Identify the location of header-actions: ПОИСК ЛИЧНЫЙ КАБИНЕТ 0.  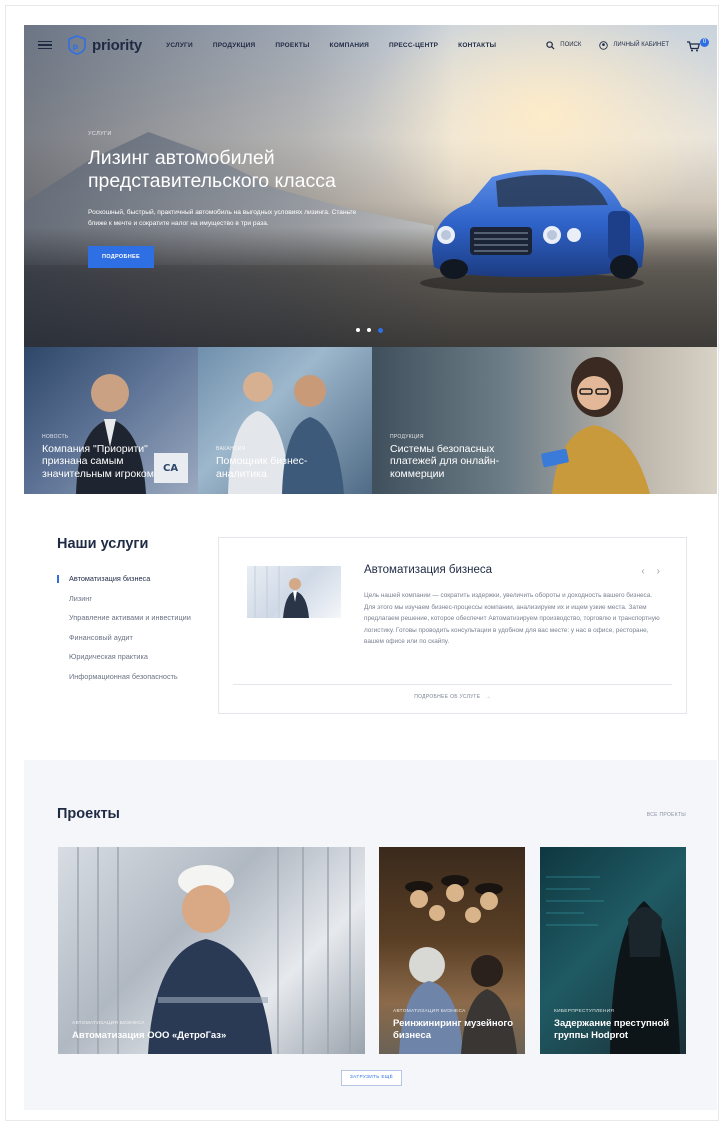
(627, 45).